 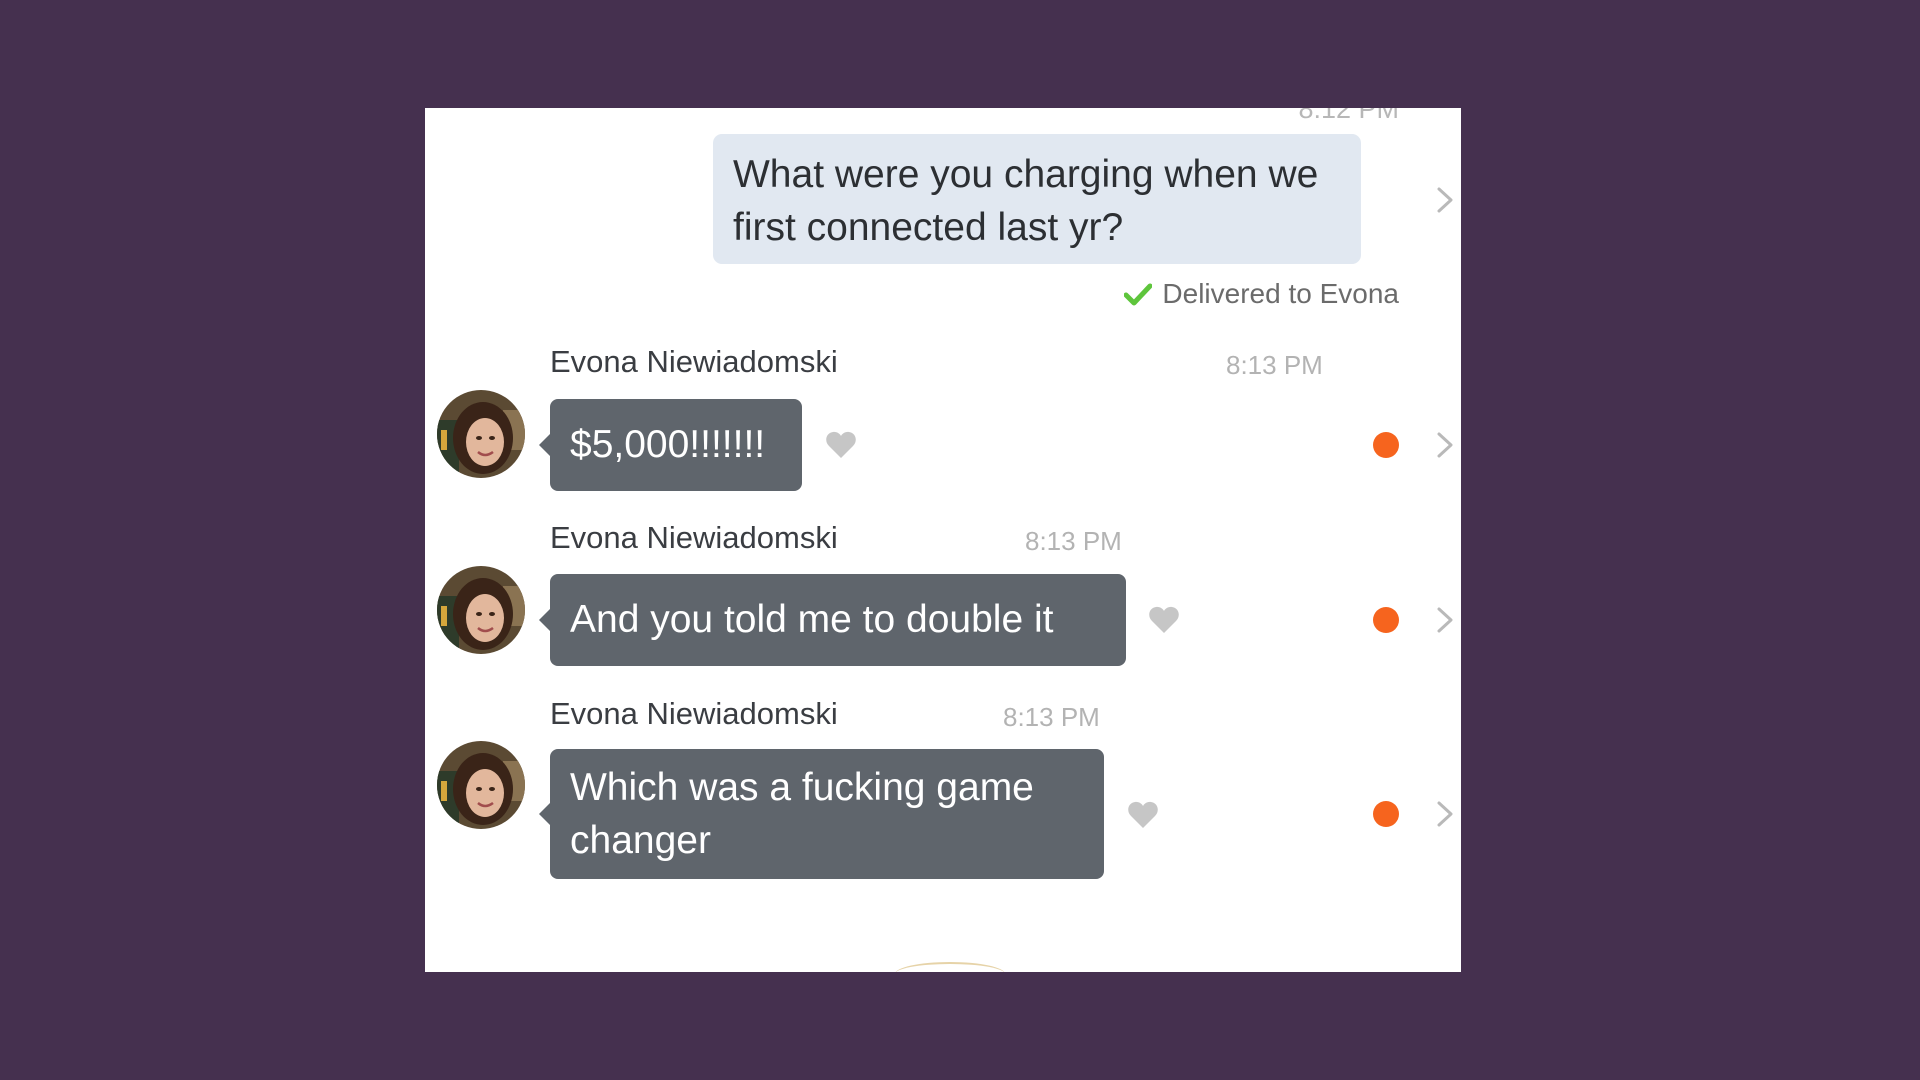 What do you see at coordinates (1348, 116) in the screenshot?
I see `timestamp: 8:12 PM` at bounding box center [1348, 116].